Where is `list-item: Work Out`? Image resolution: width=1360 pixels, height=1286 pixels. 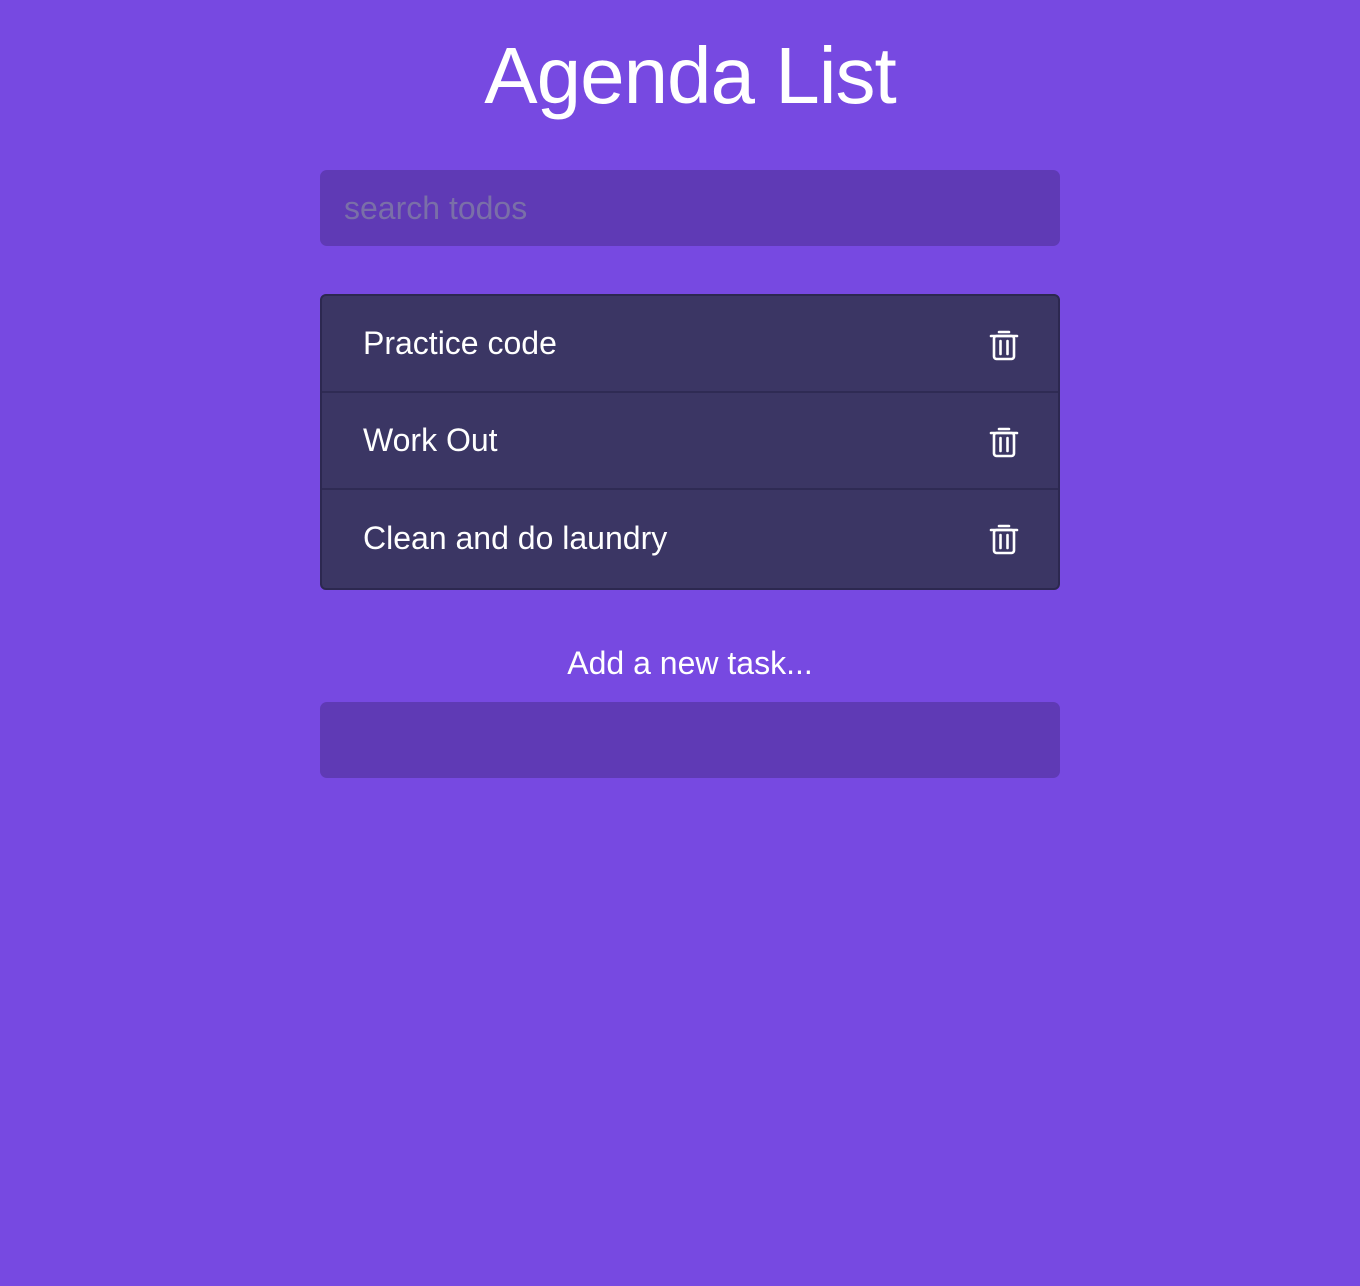
list-item: Work Out is located at coordinates (690, 441).